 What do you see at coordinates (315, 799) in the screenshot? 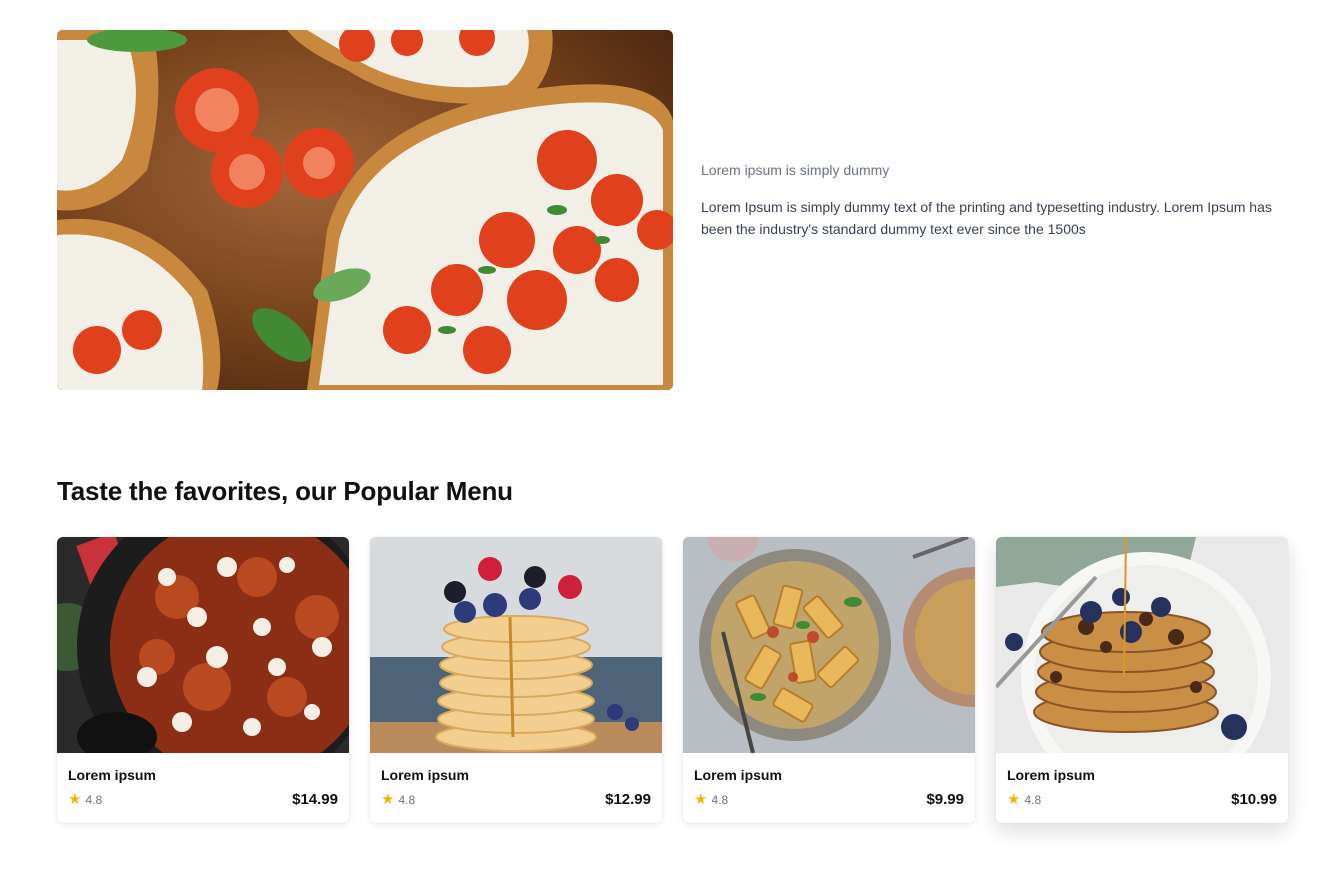
I see `menu-card-price: $14.99` at bounding box center [315, 799].